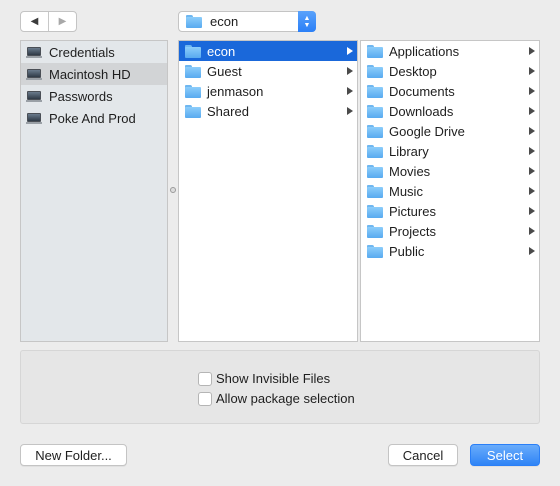 This screenshot has width=560, height=486. I want to click on show-invisible-files-checkbox: Show Invisible Files, so click(264, 378).